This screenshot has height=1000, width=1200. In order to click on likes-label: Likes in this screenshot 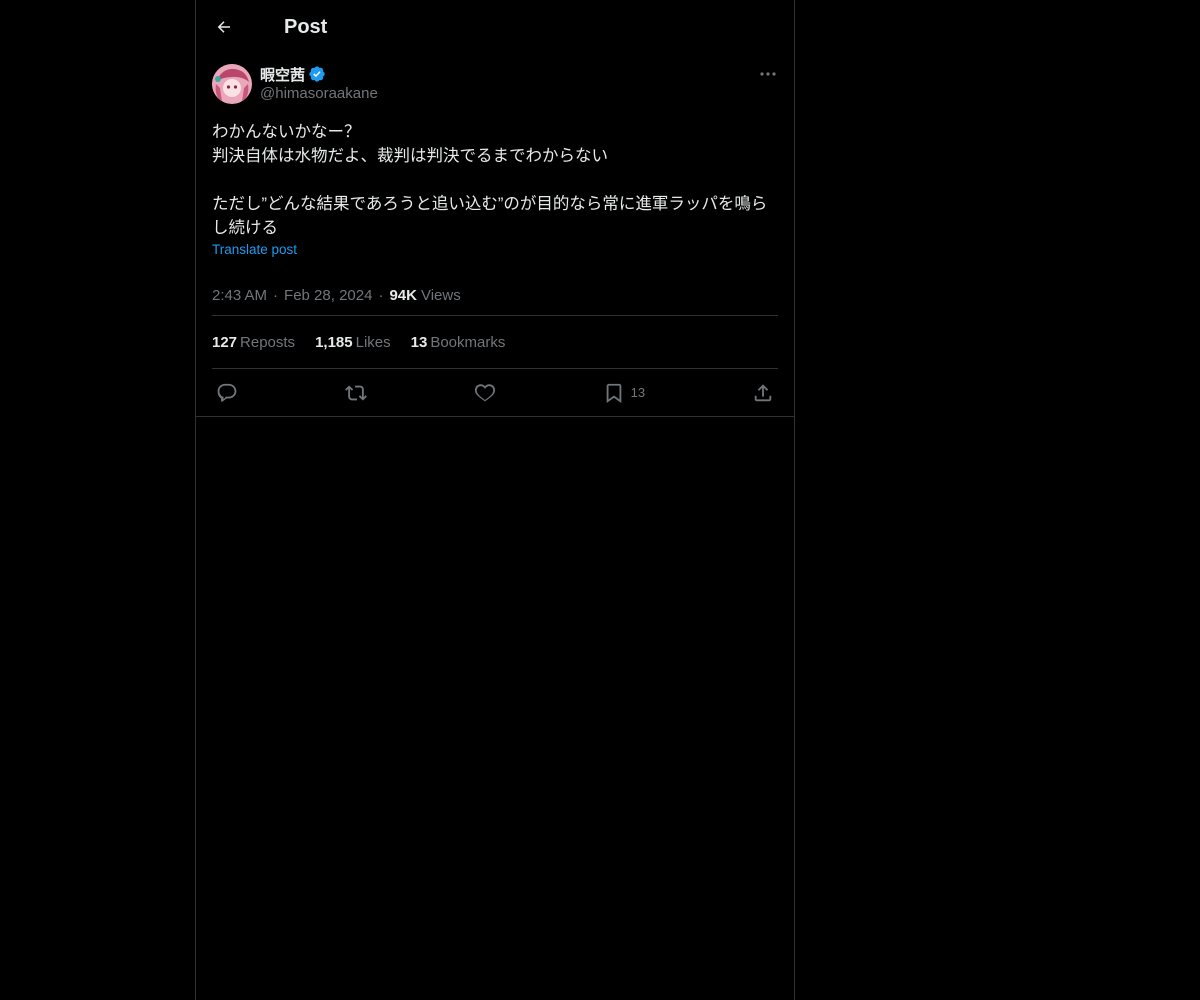, I will do `click(373, 342)`.